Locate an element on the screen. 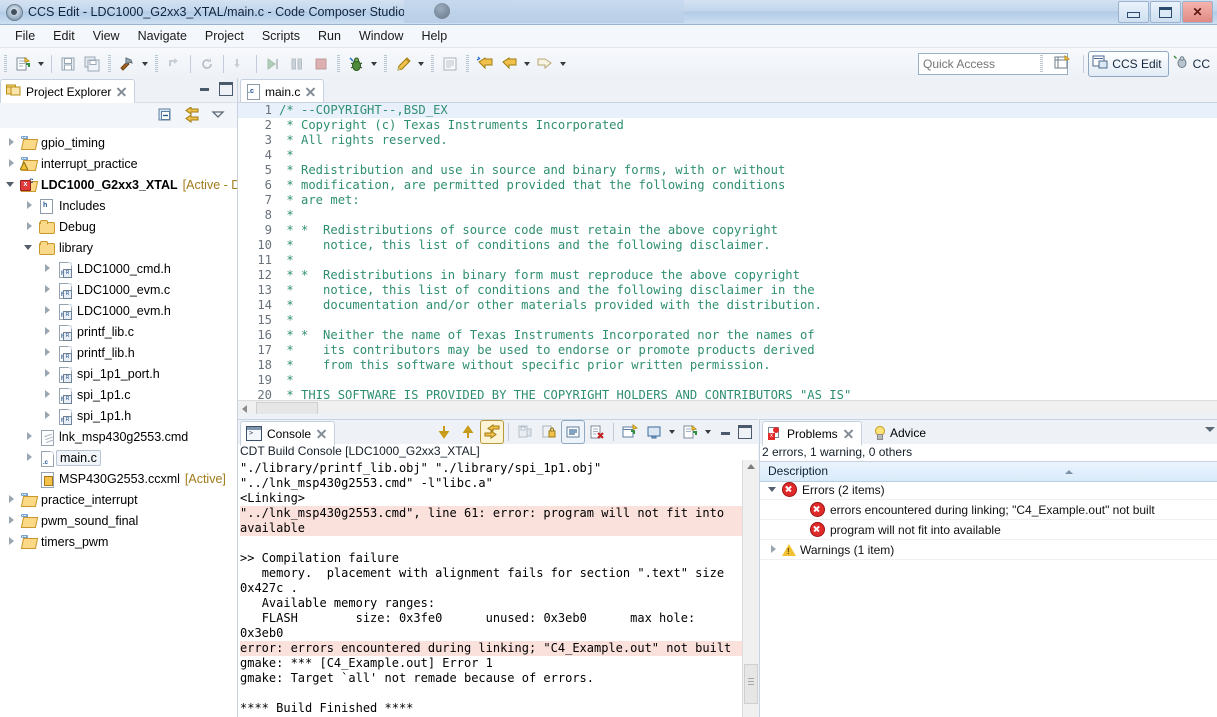  minimize-button is located at coordinates (1133, 12).